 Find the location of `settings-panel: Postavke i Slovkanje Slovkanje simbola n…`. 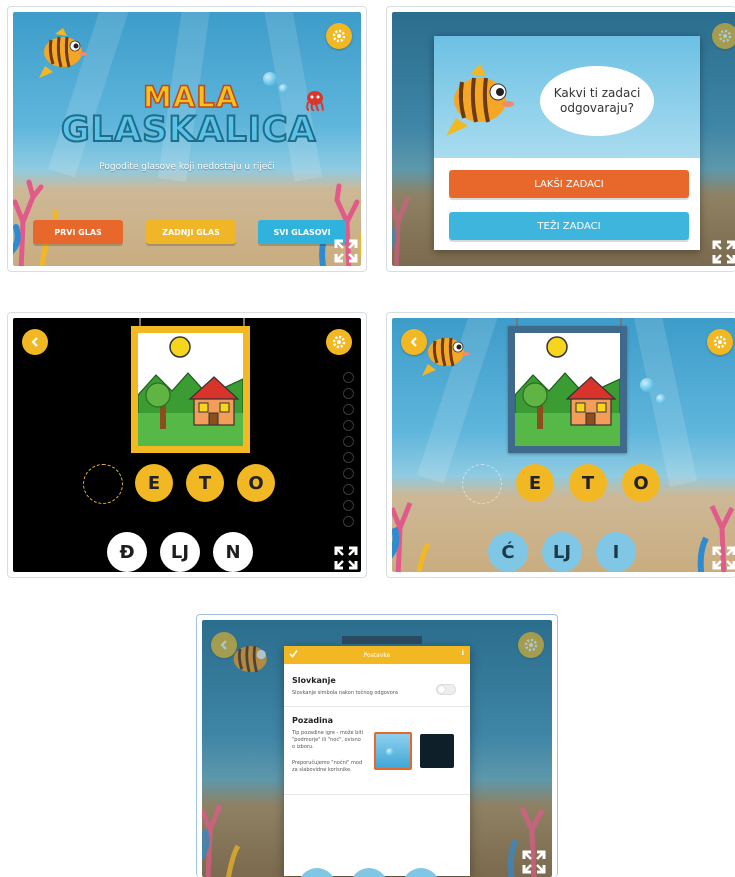

settings-panel: Postavke i Slovkanje Slovkanje simbola n… is located at coordinates (377, 761).